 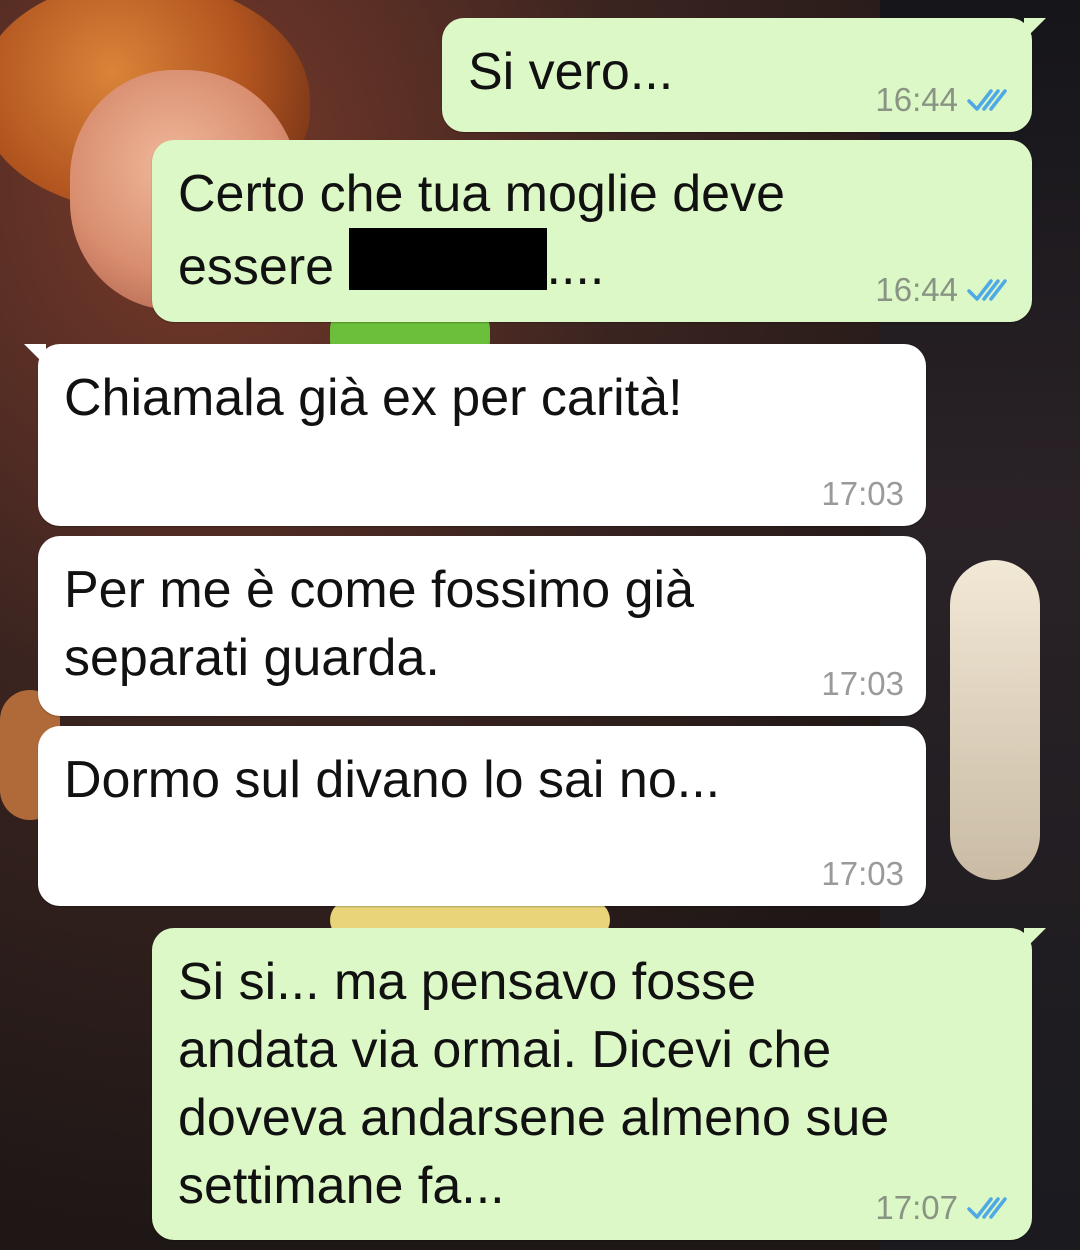 I want to click on message-line: doveva andarsene almeno sue, so click(x=534, y=1118).